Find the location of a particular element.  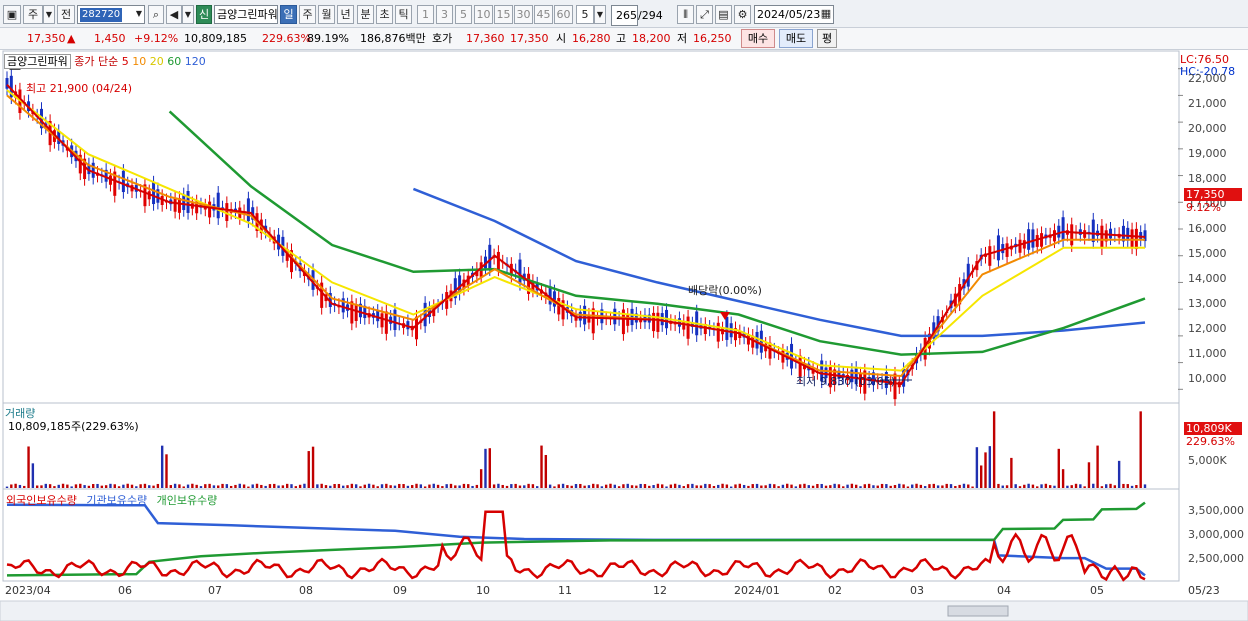

price-tick: 22,000 is located at coordinates (1207, 78).